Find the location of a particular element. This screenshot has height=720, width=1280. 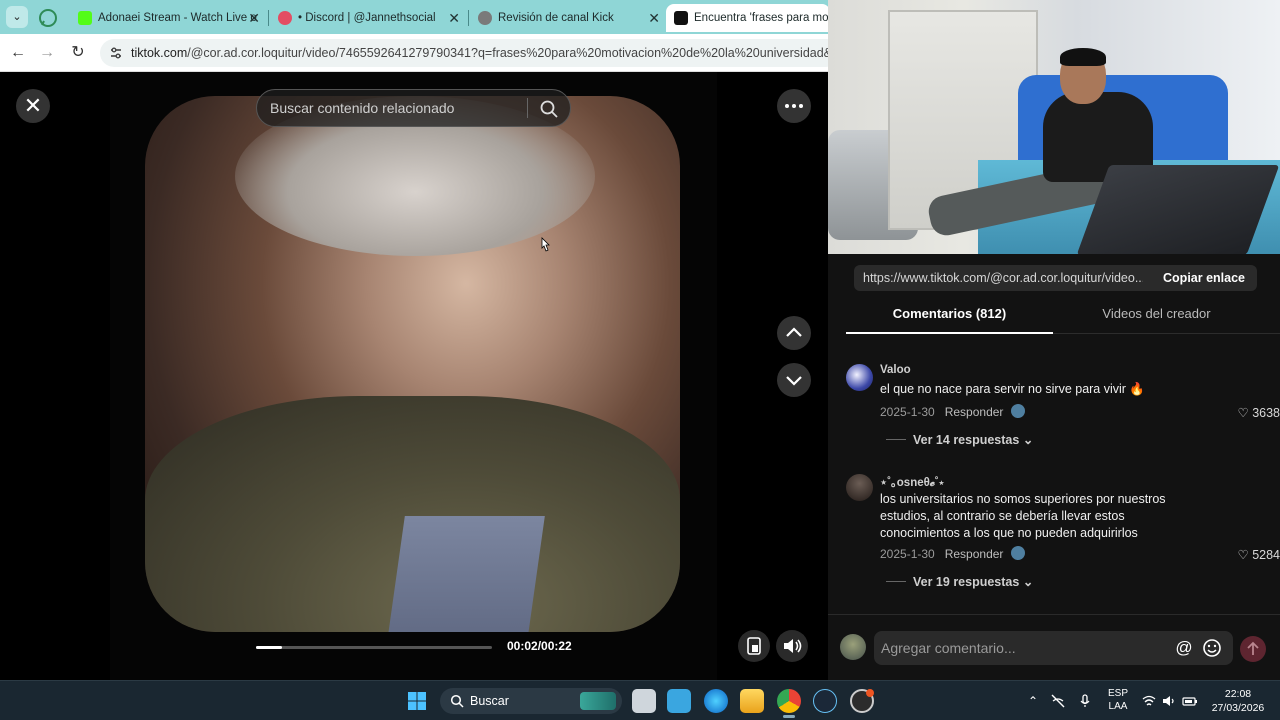

tab-title: Encuentra 'frases para moti is located at coordinates (762, 18).